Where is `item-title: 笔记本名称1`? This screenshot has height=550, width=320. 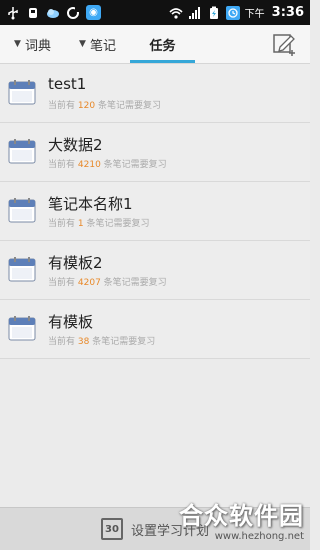
item-title: 笔记本名称1 is located at coordinates (90, 204).